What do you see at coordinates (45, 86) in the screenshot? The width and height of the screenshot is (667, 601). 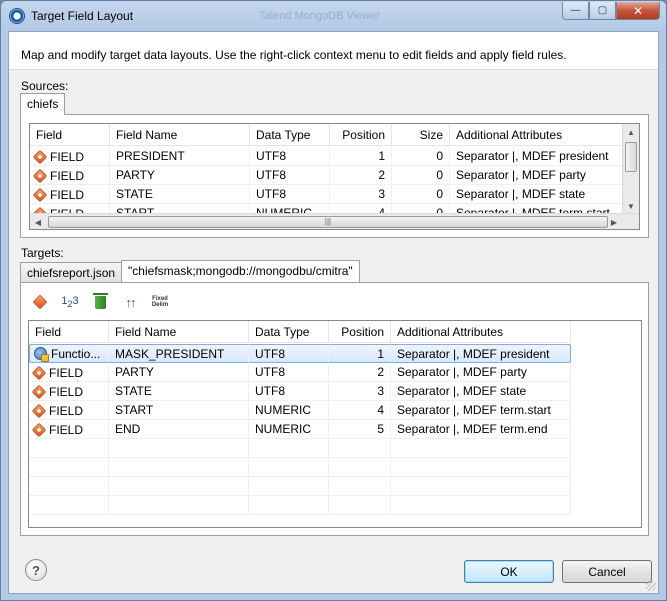 I see `sources-label: Sources:` at bounding box center [45, 86].